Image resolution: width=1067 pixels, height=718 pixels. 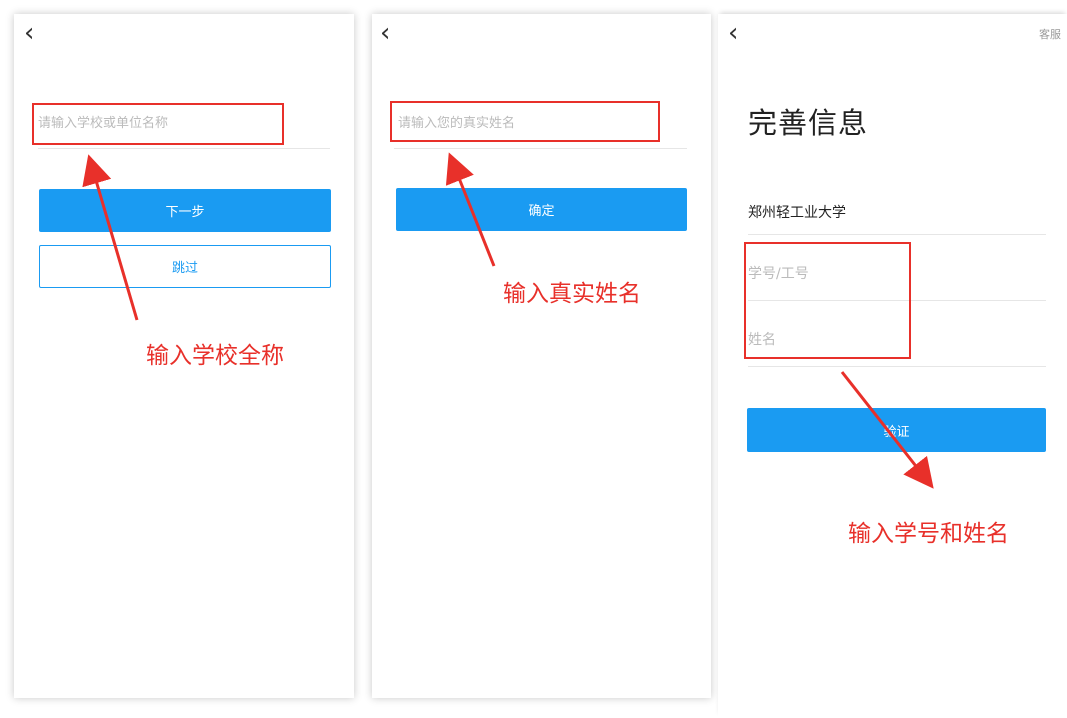 I want to click on annotation-id-name: 输入学号和姓名, so click(x=928, y=534).